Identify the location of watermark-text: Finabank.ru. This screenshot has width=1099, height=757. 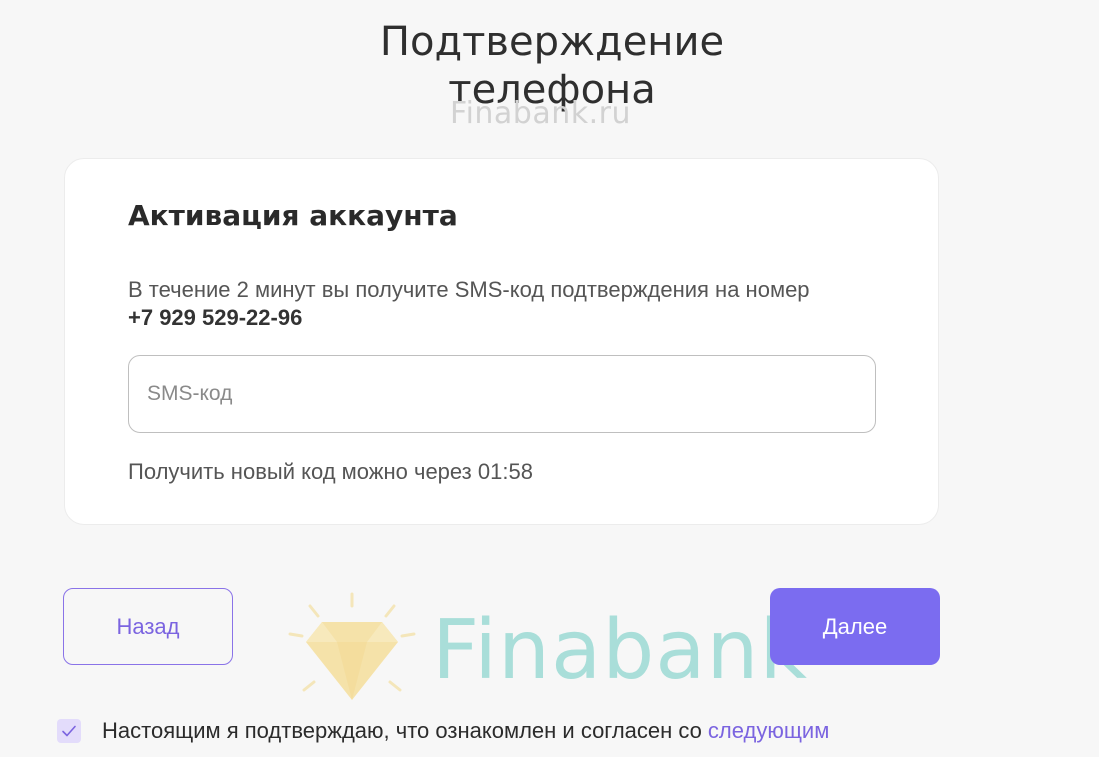
(541, 113).